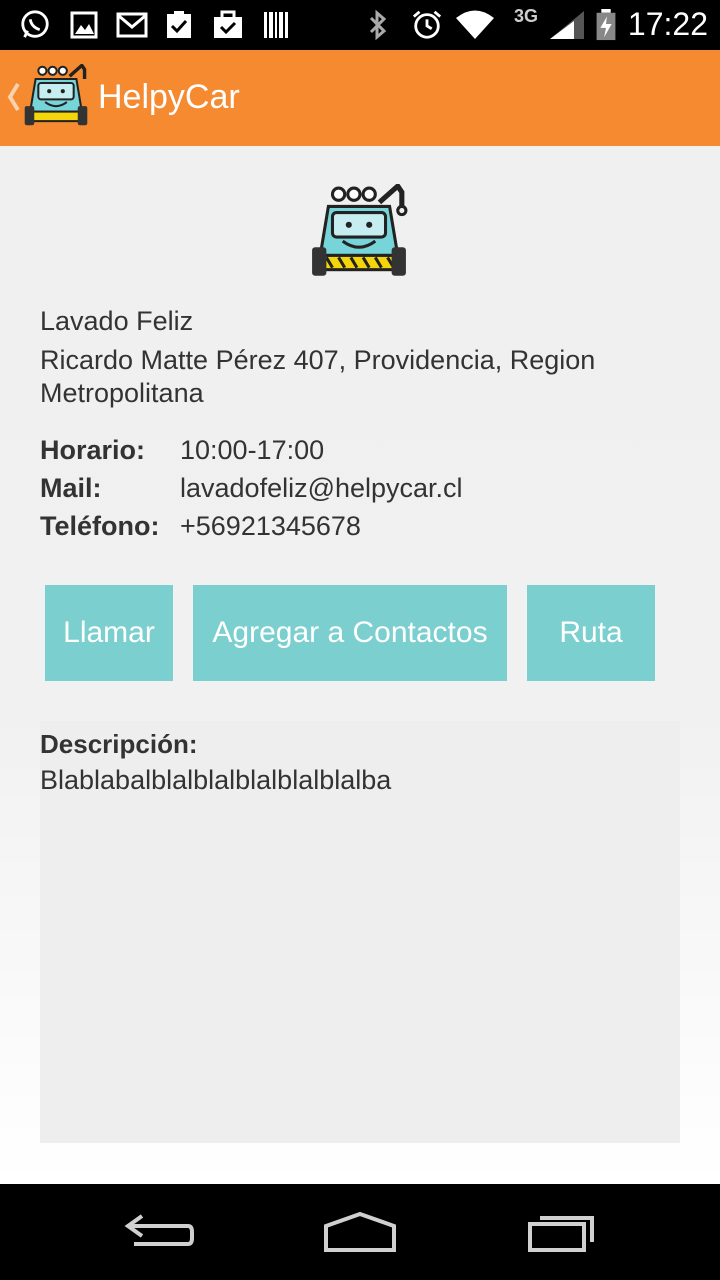  Describe the element at coordinates (119, 744) in the screenshot. I see `description-label: Descripción:` at that location.